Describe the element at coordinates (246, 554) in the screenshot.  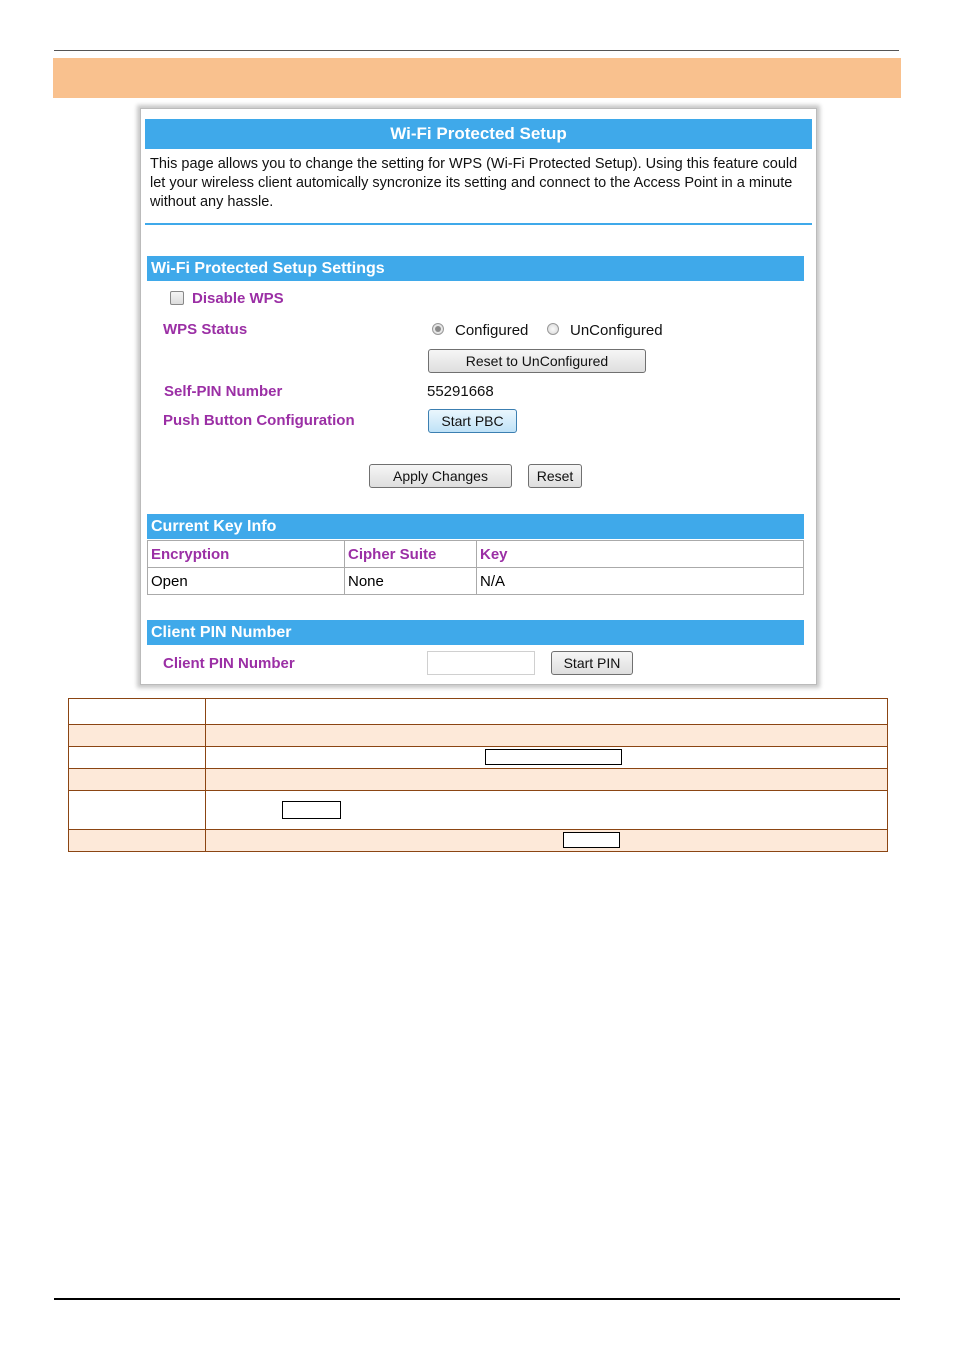
I see `encryption-header: Encryption` at that location.